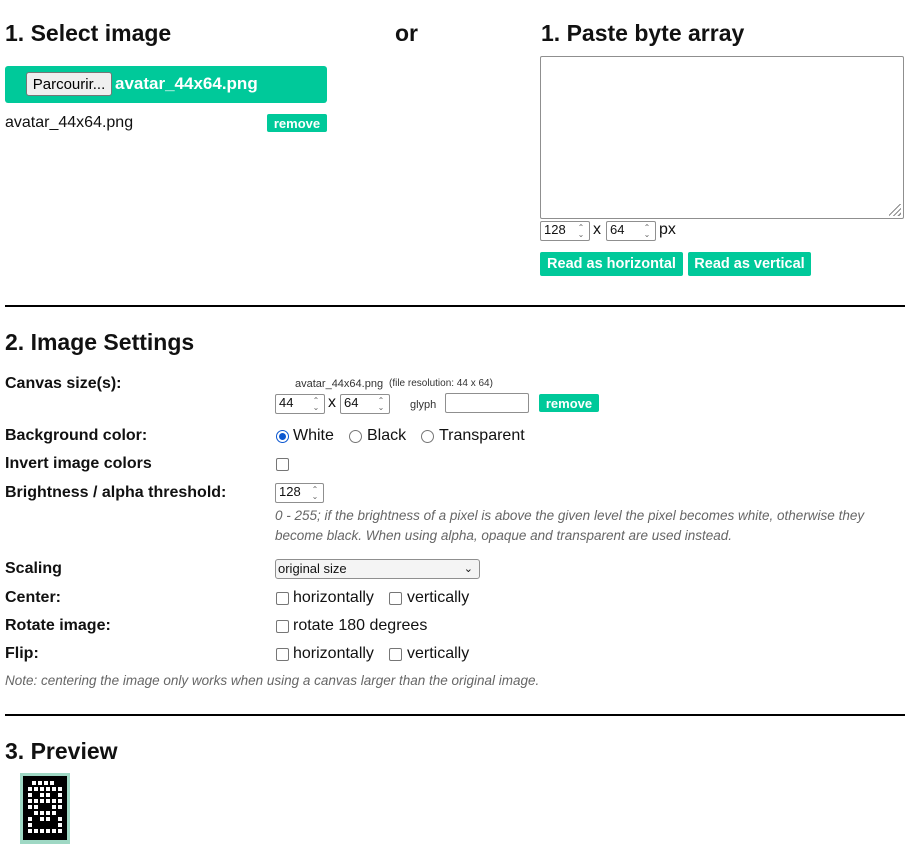  I want to click on remove-canvas-button: remove, so click(569, 403).